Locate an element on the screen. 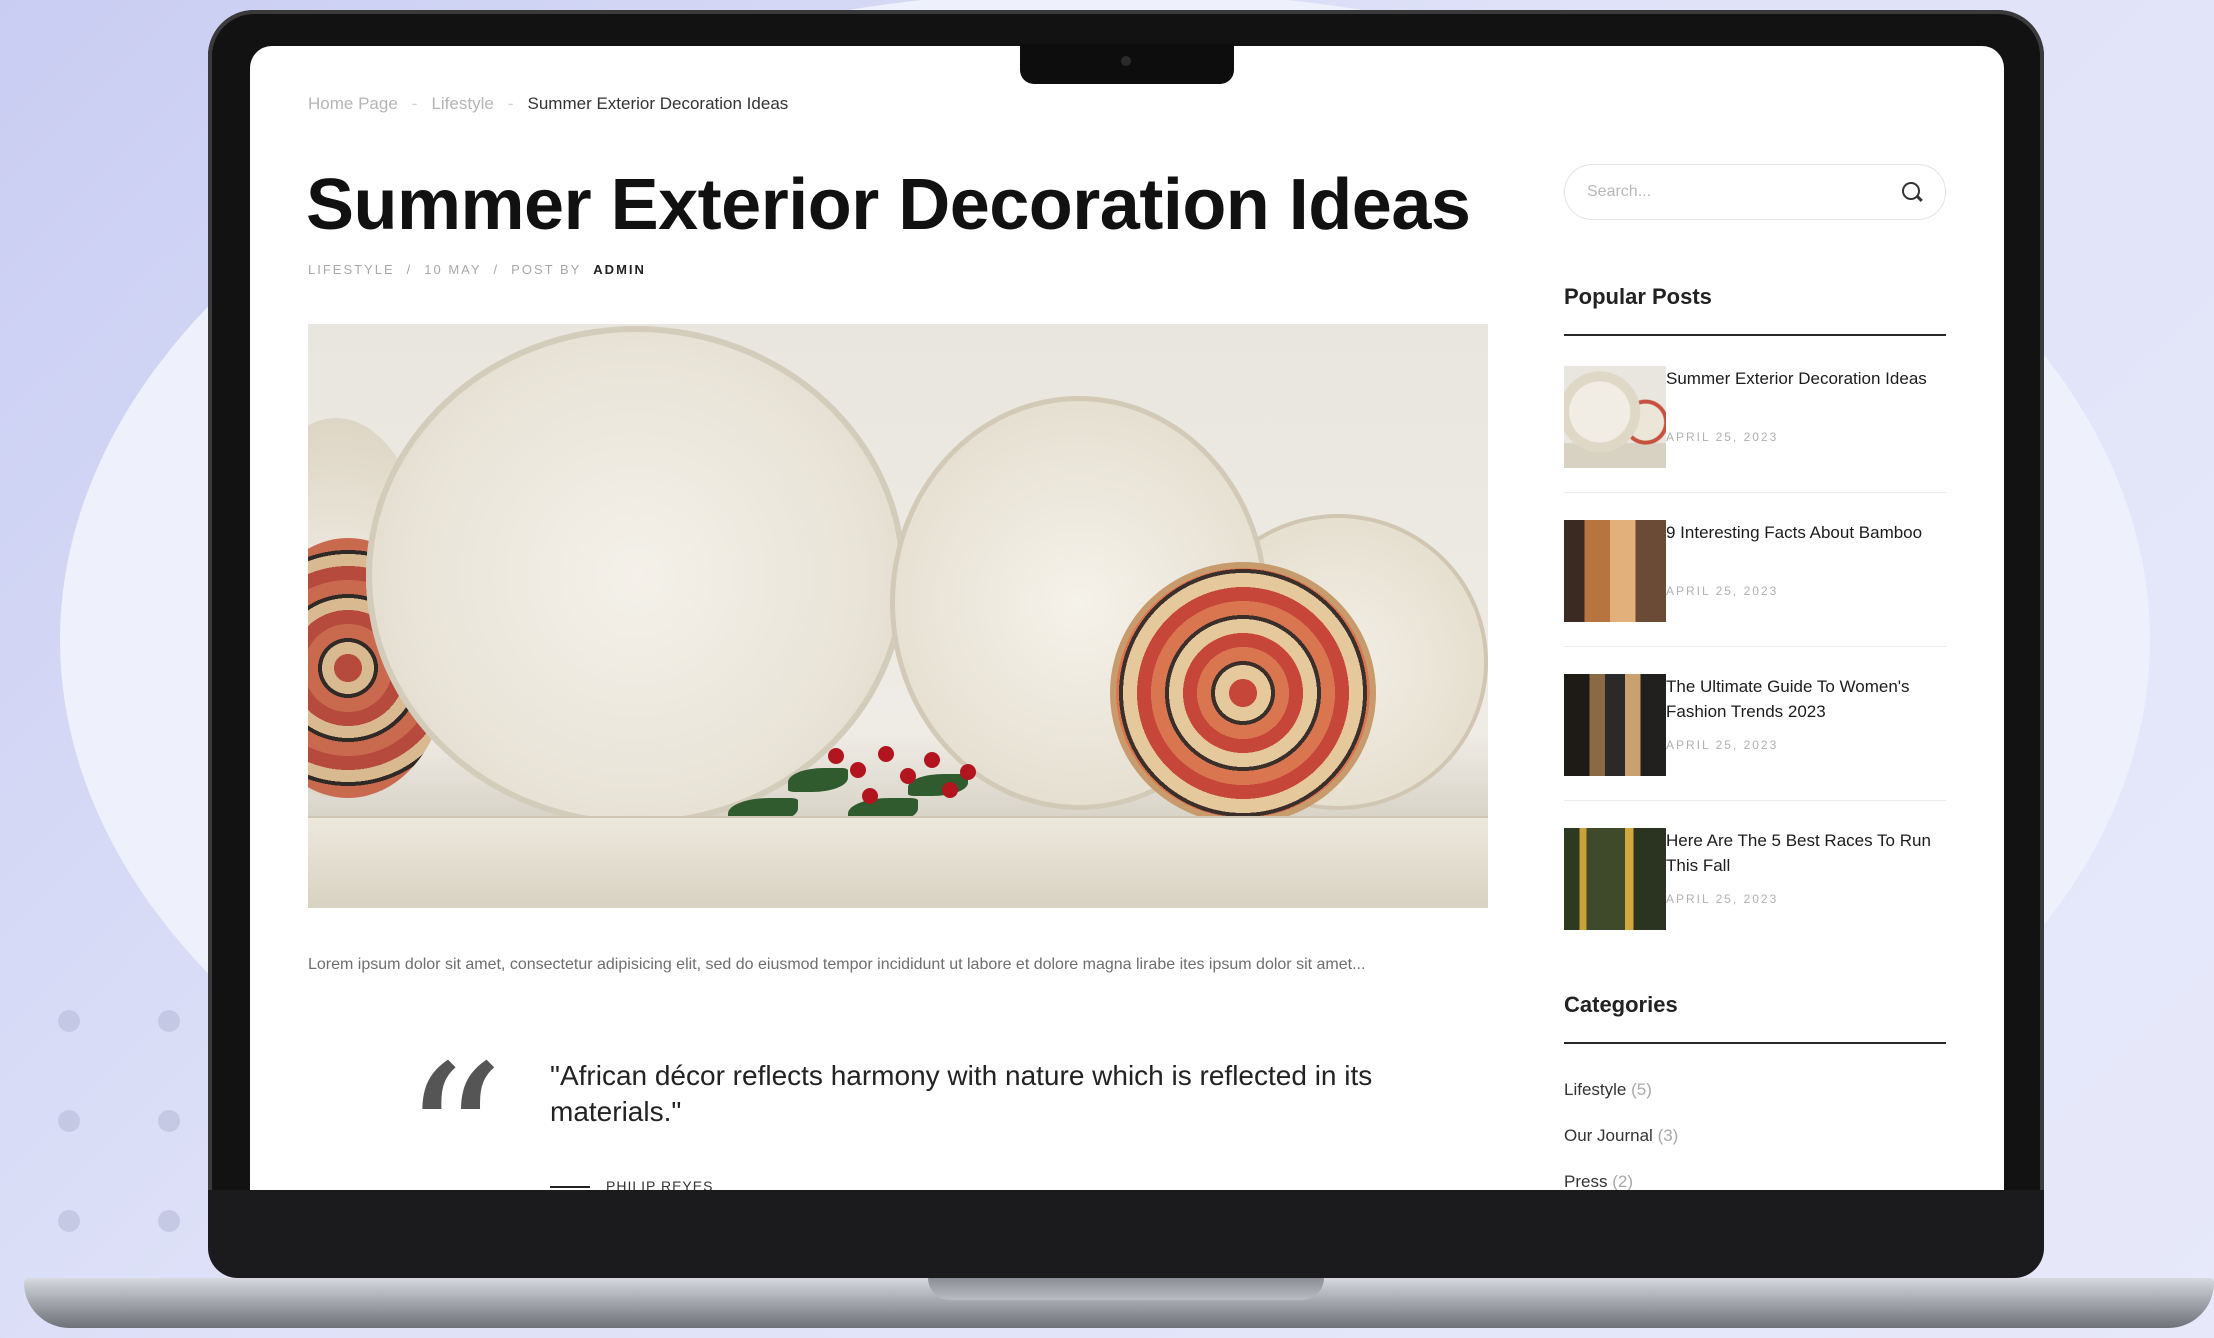 The height and width of the screenshot is (1338, 2214). category-item: Press (2) is located at coordinates (1598, 1181).